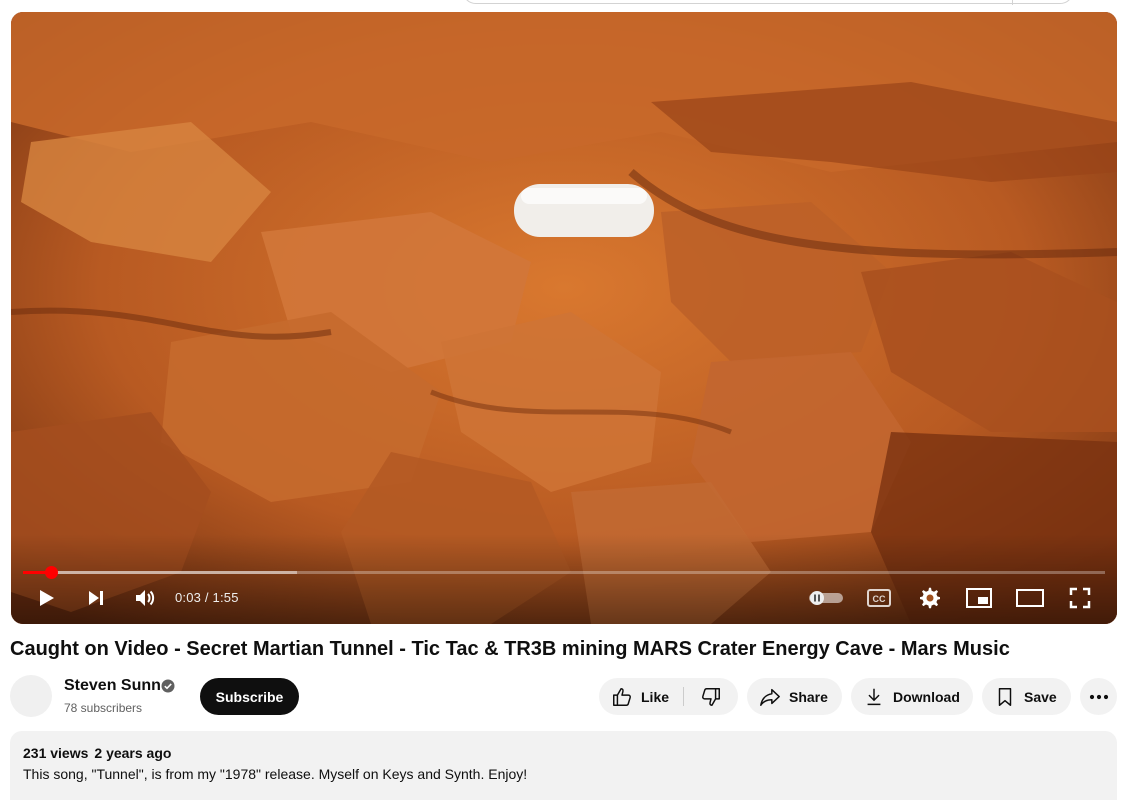 This screenshot has height=800, width=1127. What do you see at coordinates (1040, 696) in the screenshot?
I see `save-label: Save` at bounding box center [1040, 696].